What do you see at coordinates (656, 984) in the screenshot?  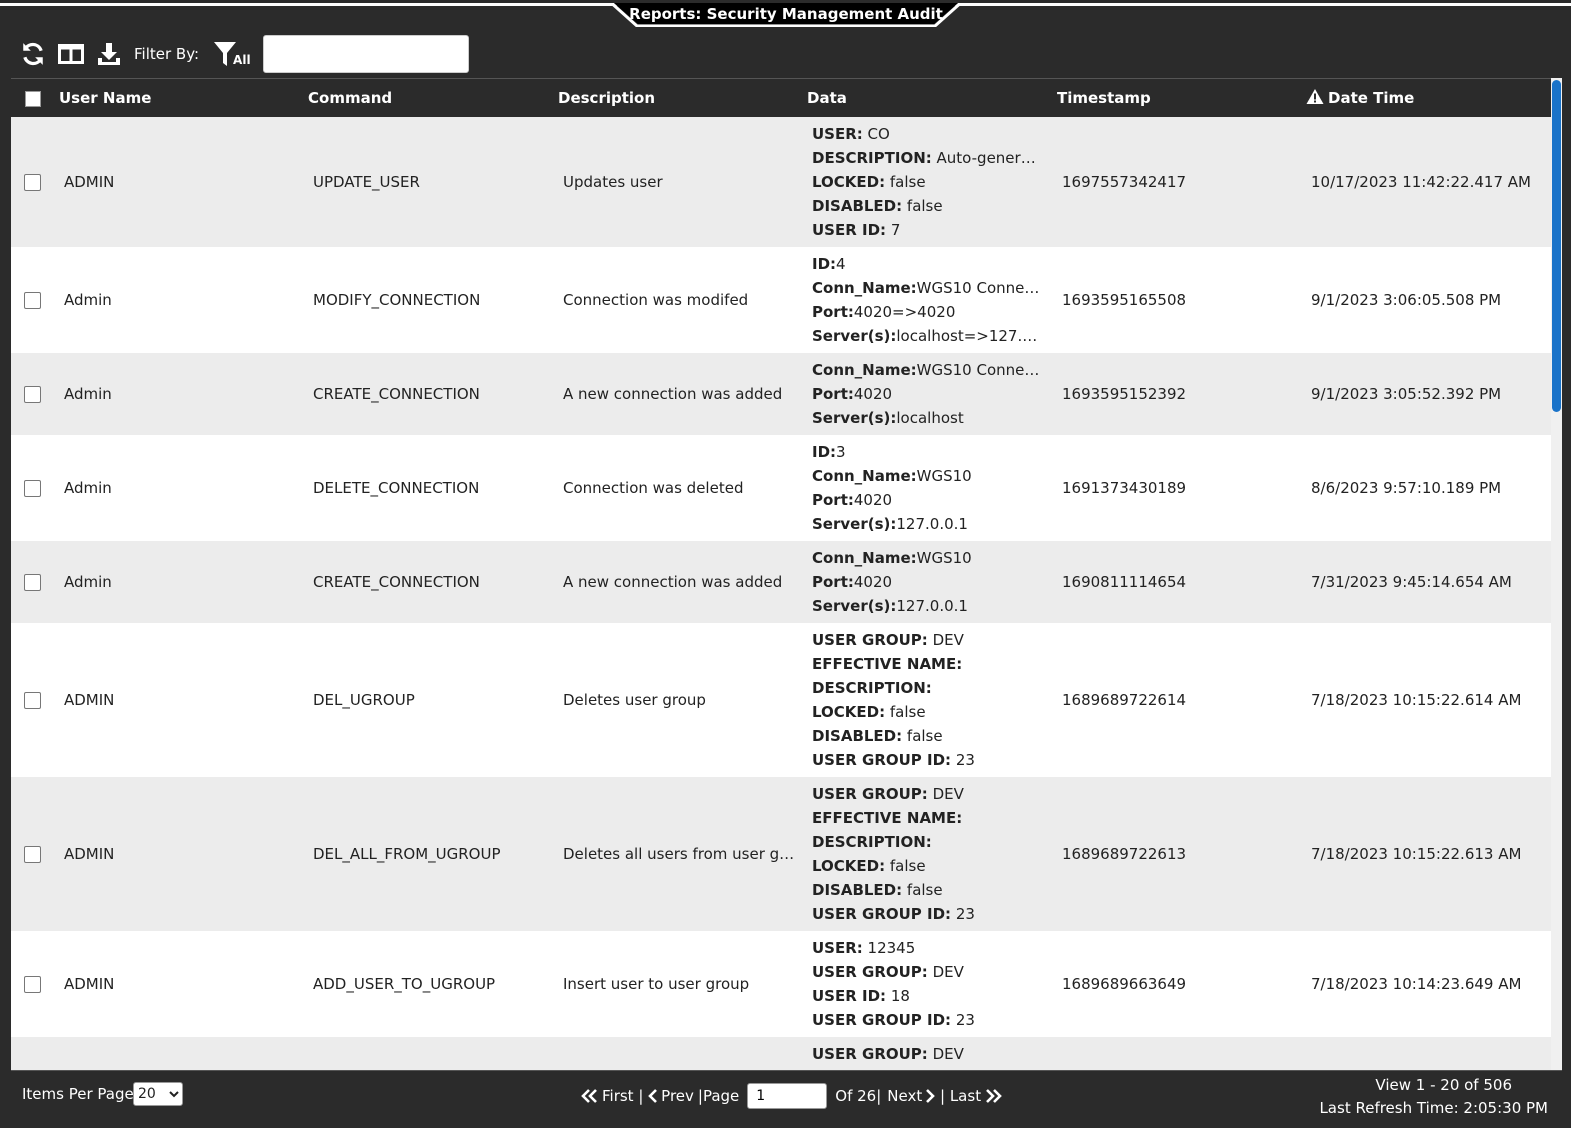 I see `description-cell-text: Insert user to user group` at bounding box center [656, 984].